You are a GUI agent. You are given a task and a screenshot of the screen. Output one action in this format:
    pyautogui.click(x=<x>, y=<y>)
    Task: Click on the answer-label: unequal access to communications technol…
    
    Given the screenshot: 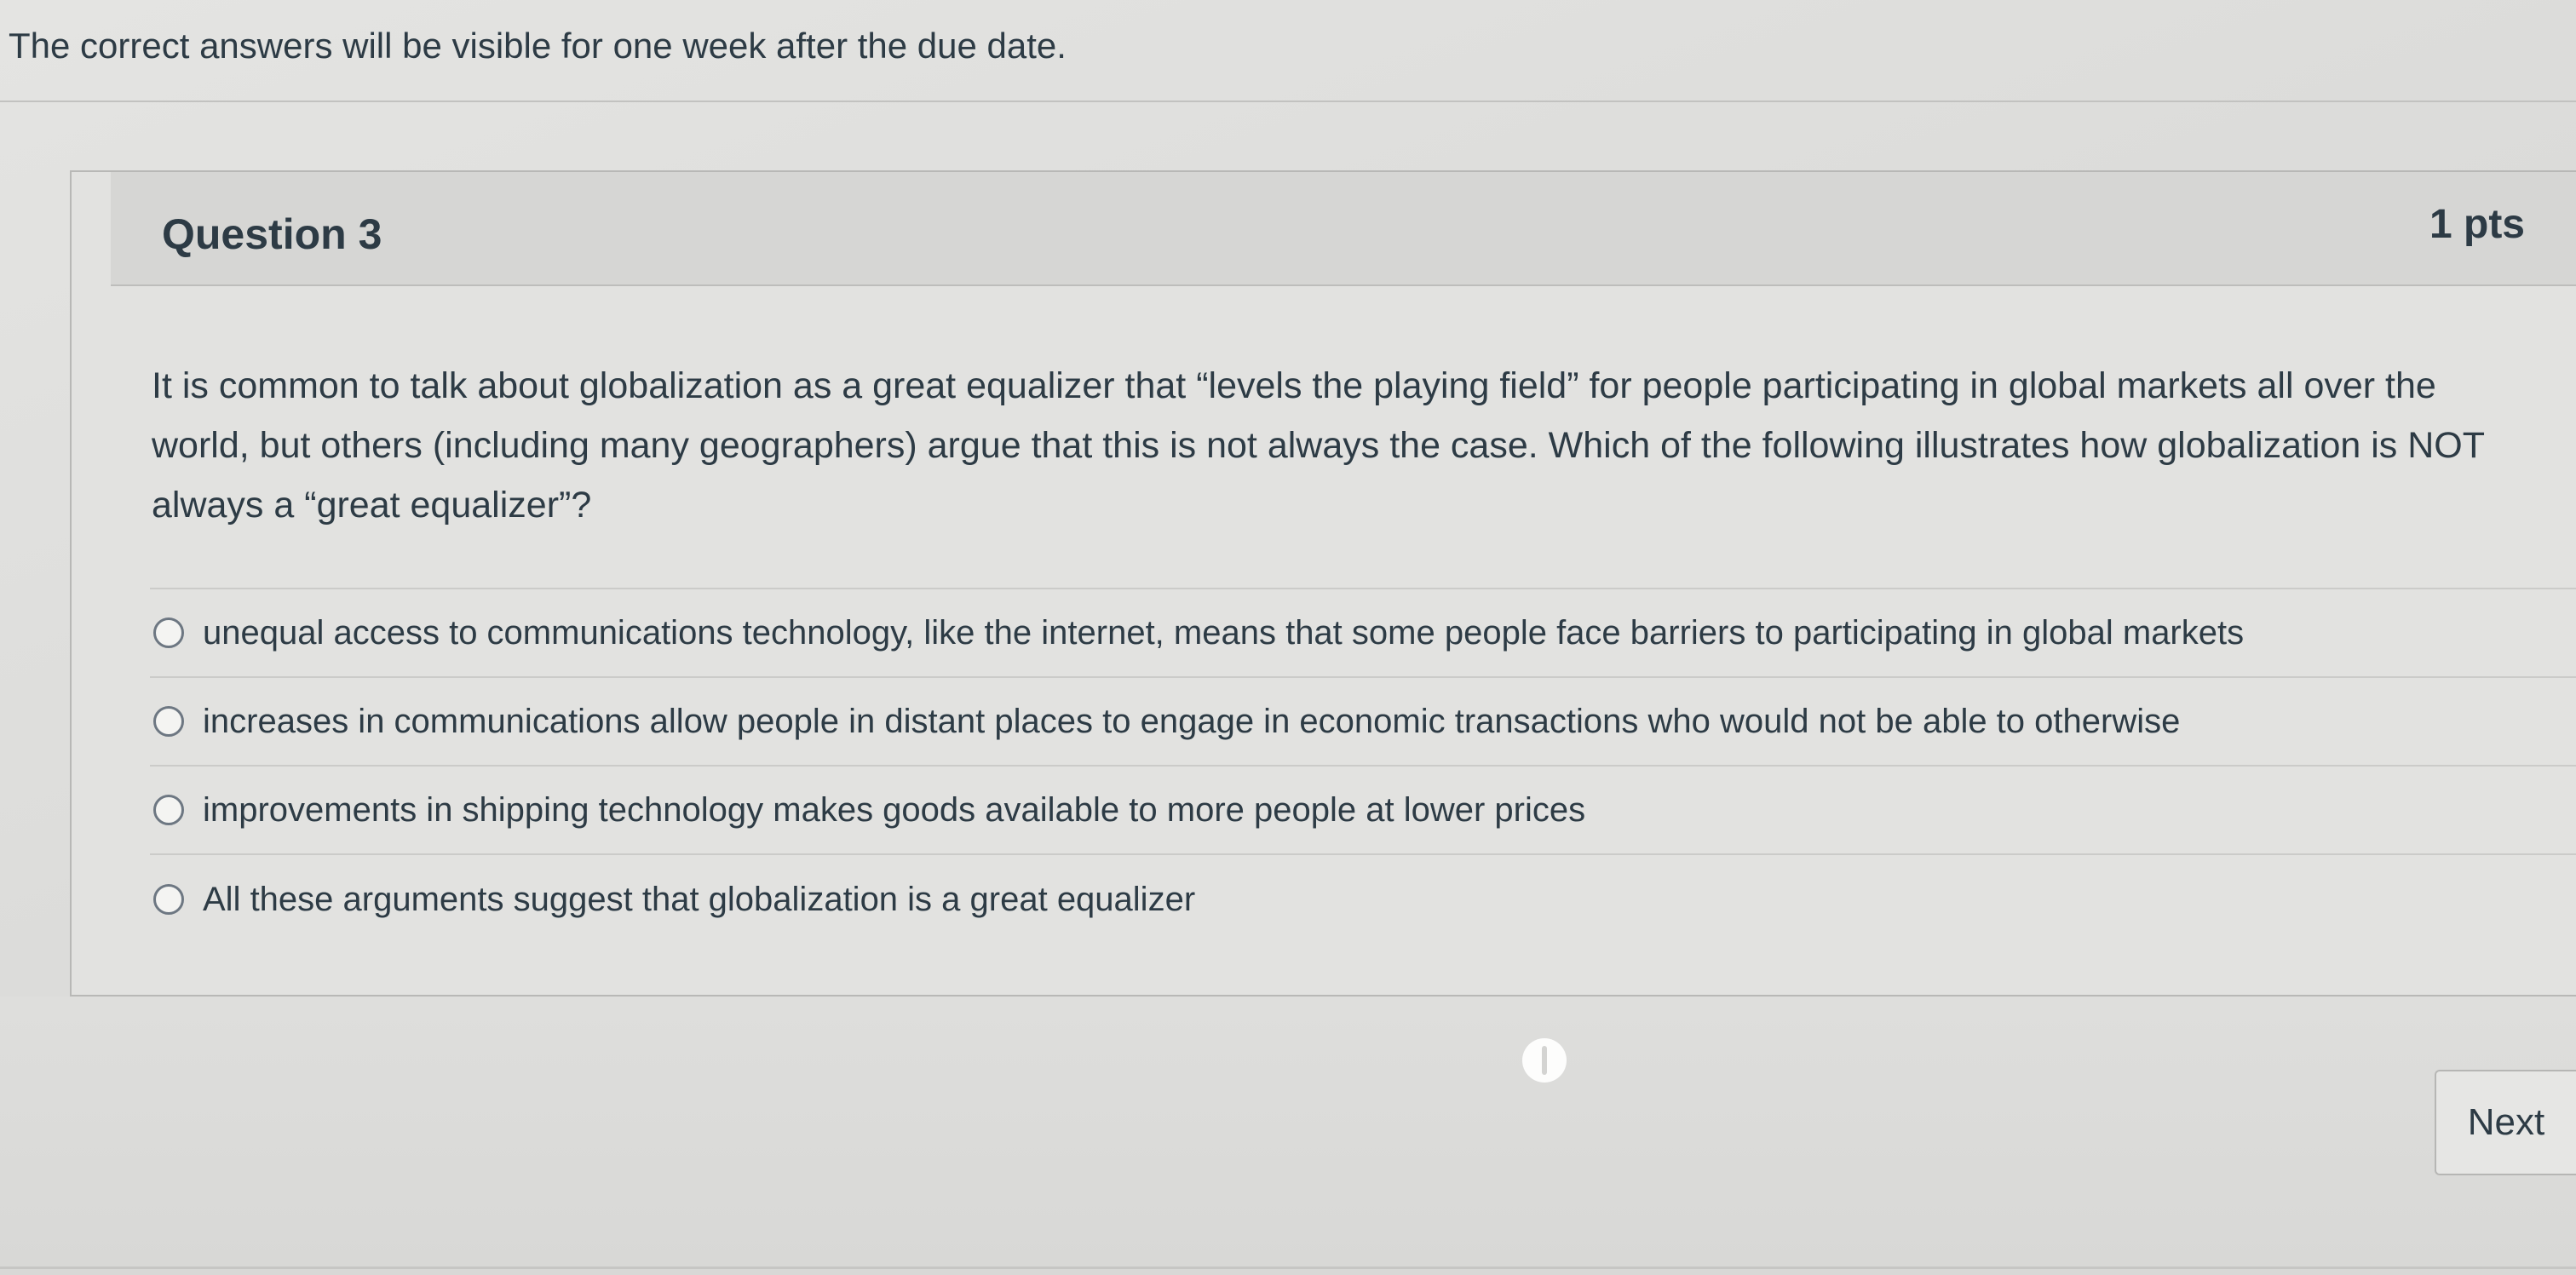 What is the action you would take?
    pyautogui.click(x=1224, y=632)
    